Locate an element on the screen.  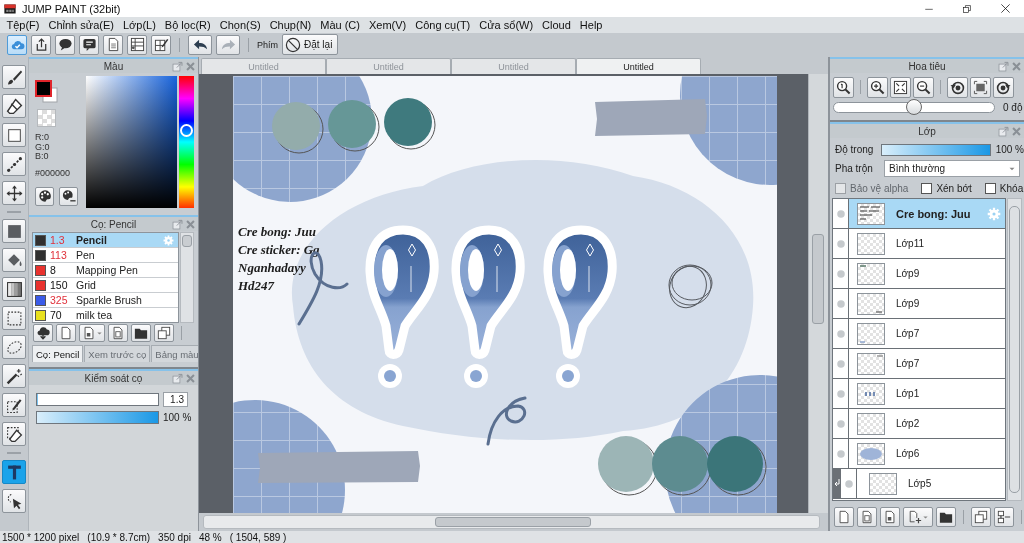
menu-item: Chỉnh sửa(E) is located at coordinates (81, 25).